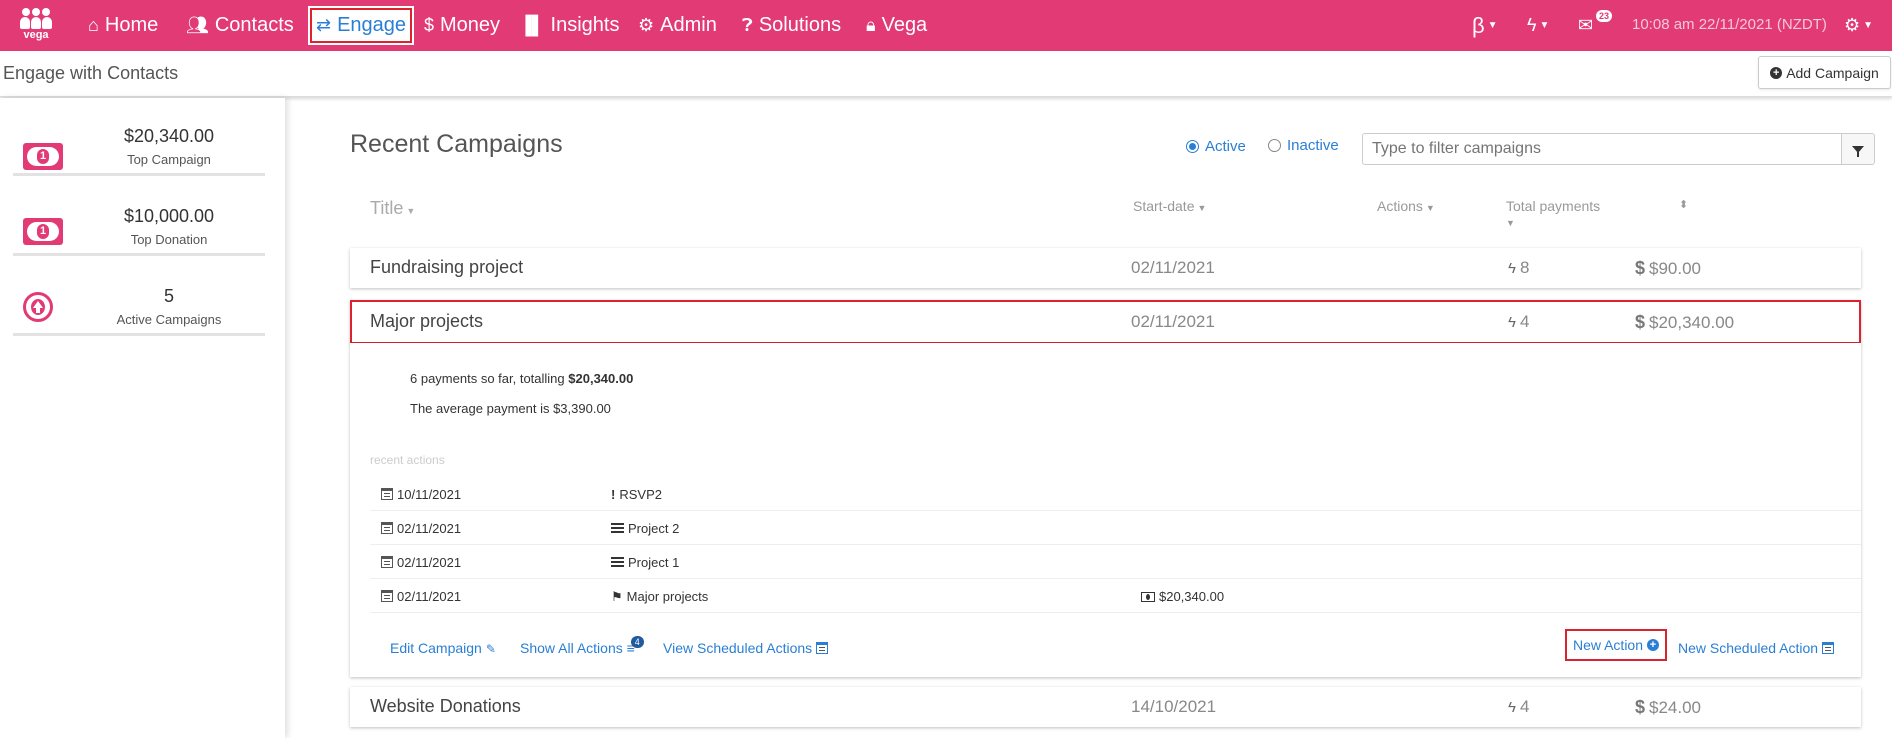 The width and height of the screenshot is (1892, 738). What do you see at coordinates (1115, 562) in the screenshot?
I see `action-row: 02/11/2021 Project 1` at bounding box center [1115, 562].